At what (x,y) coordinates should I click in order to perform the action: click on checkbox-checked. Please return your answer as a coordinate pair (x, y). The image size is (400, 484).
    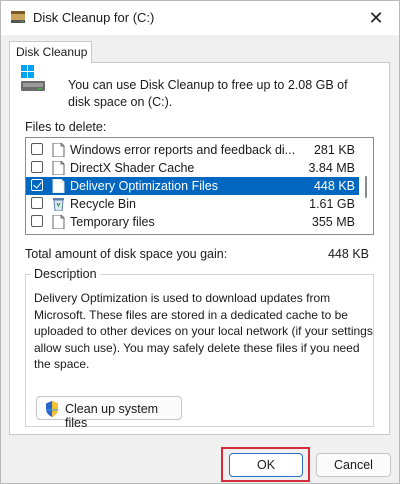
    Looking at the image, I should click on (37, 185).